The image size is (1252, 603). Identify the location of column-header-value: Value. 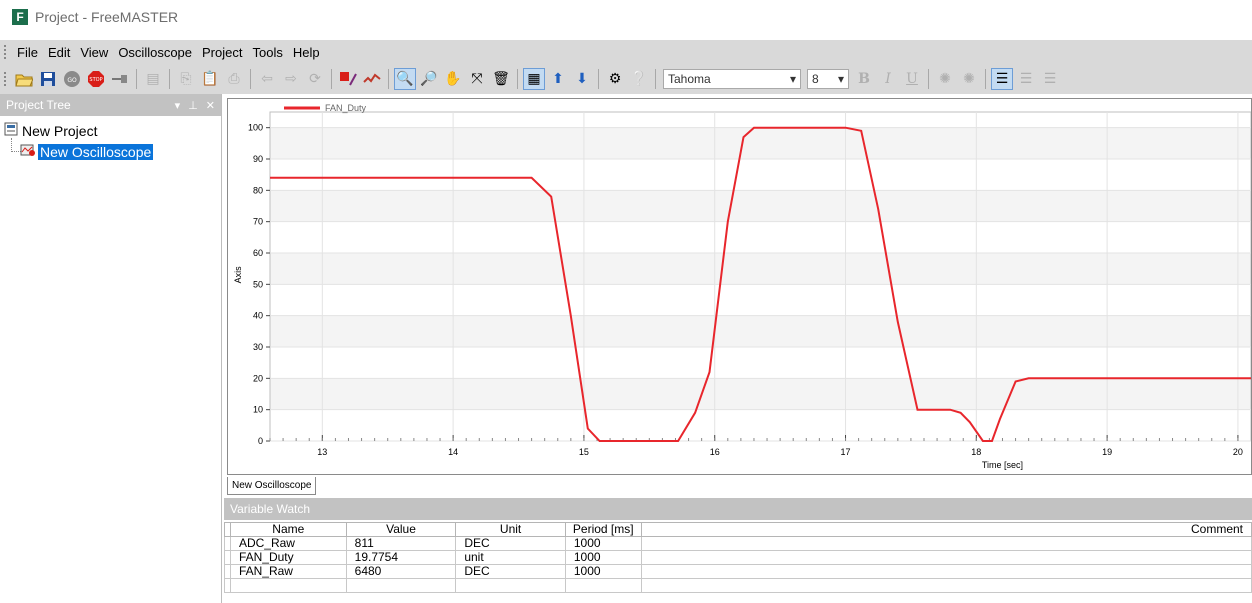
(401, 529).